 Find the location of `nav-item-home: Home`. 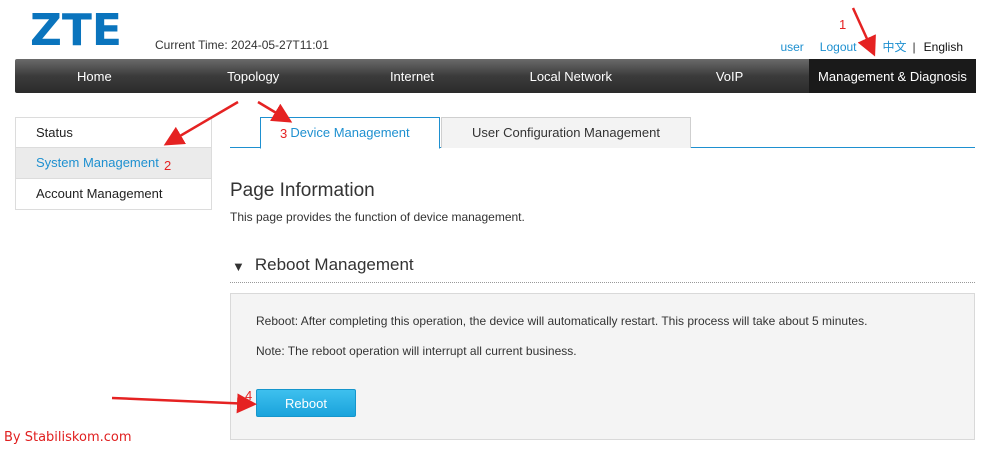

nav-item-home: Home is located at coordinates (94, 76).